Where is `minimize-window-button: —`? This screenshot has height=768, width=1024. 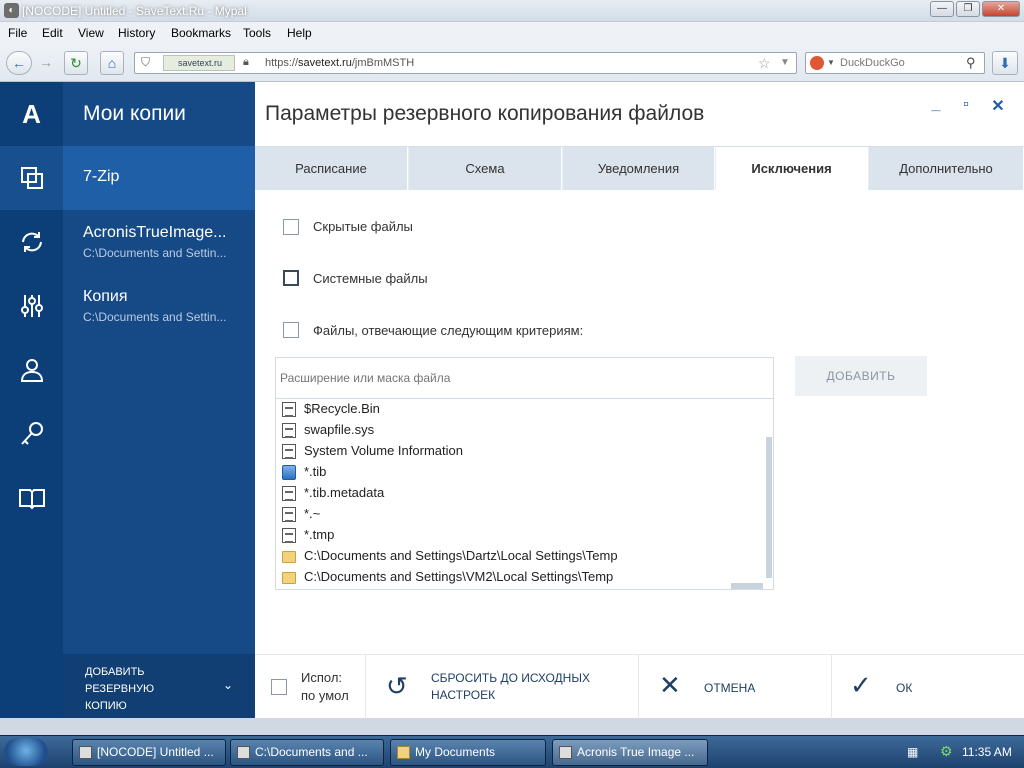
minimize-window-button: — is located at coordinates (942, 9).